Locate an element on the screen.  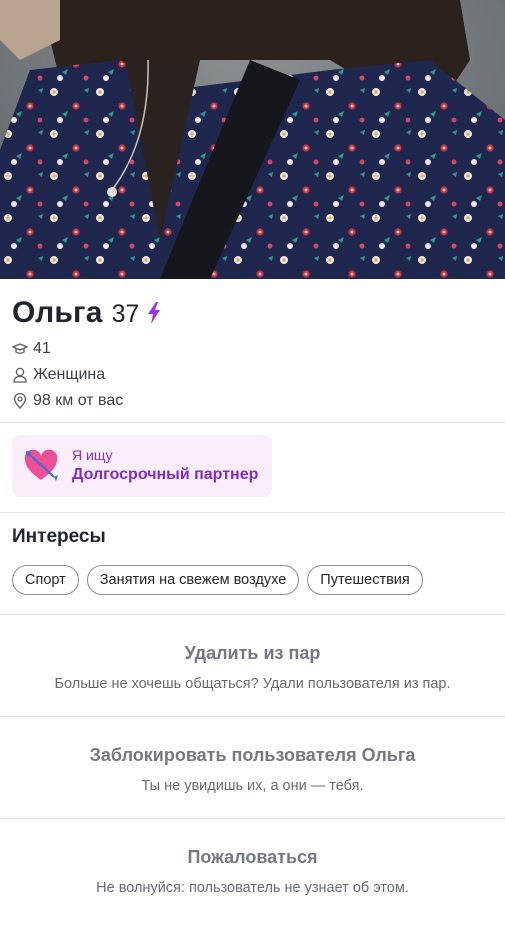
distance-row: 98 км от вас is located at coordinates (67, 401).